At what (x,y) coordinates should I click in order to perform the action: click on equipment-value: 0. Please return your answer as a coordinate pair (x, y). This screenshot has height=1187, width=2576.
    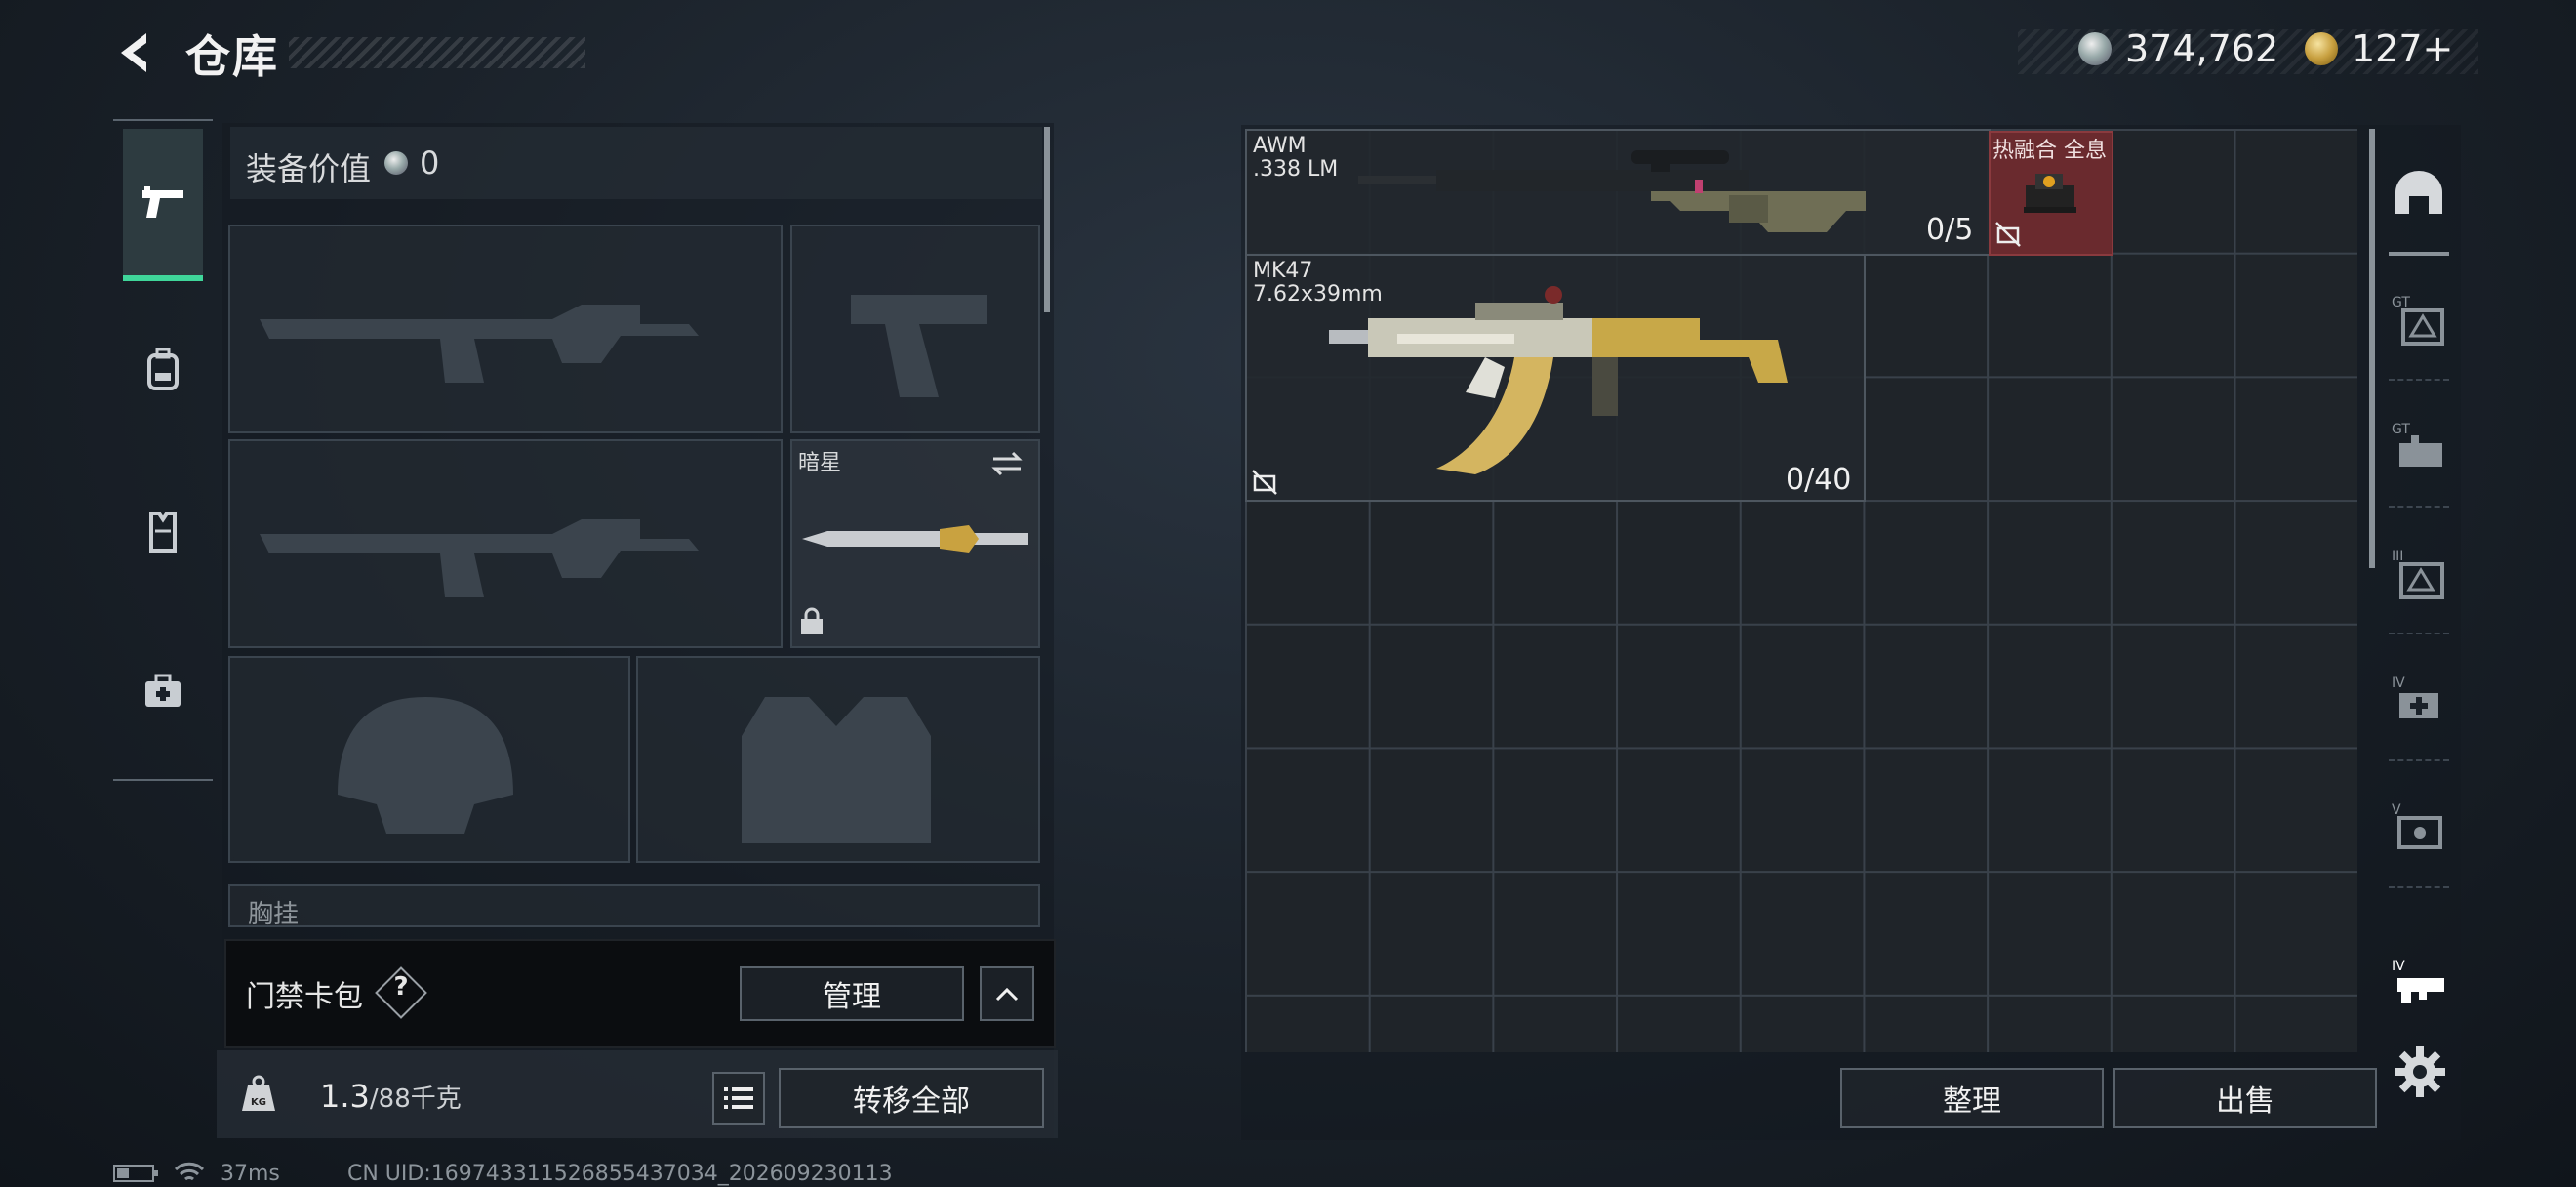
    Looking at the image, I should click on (411, 163).